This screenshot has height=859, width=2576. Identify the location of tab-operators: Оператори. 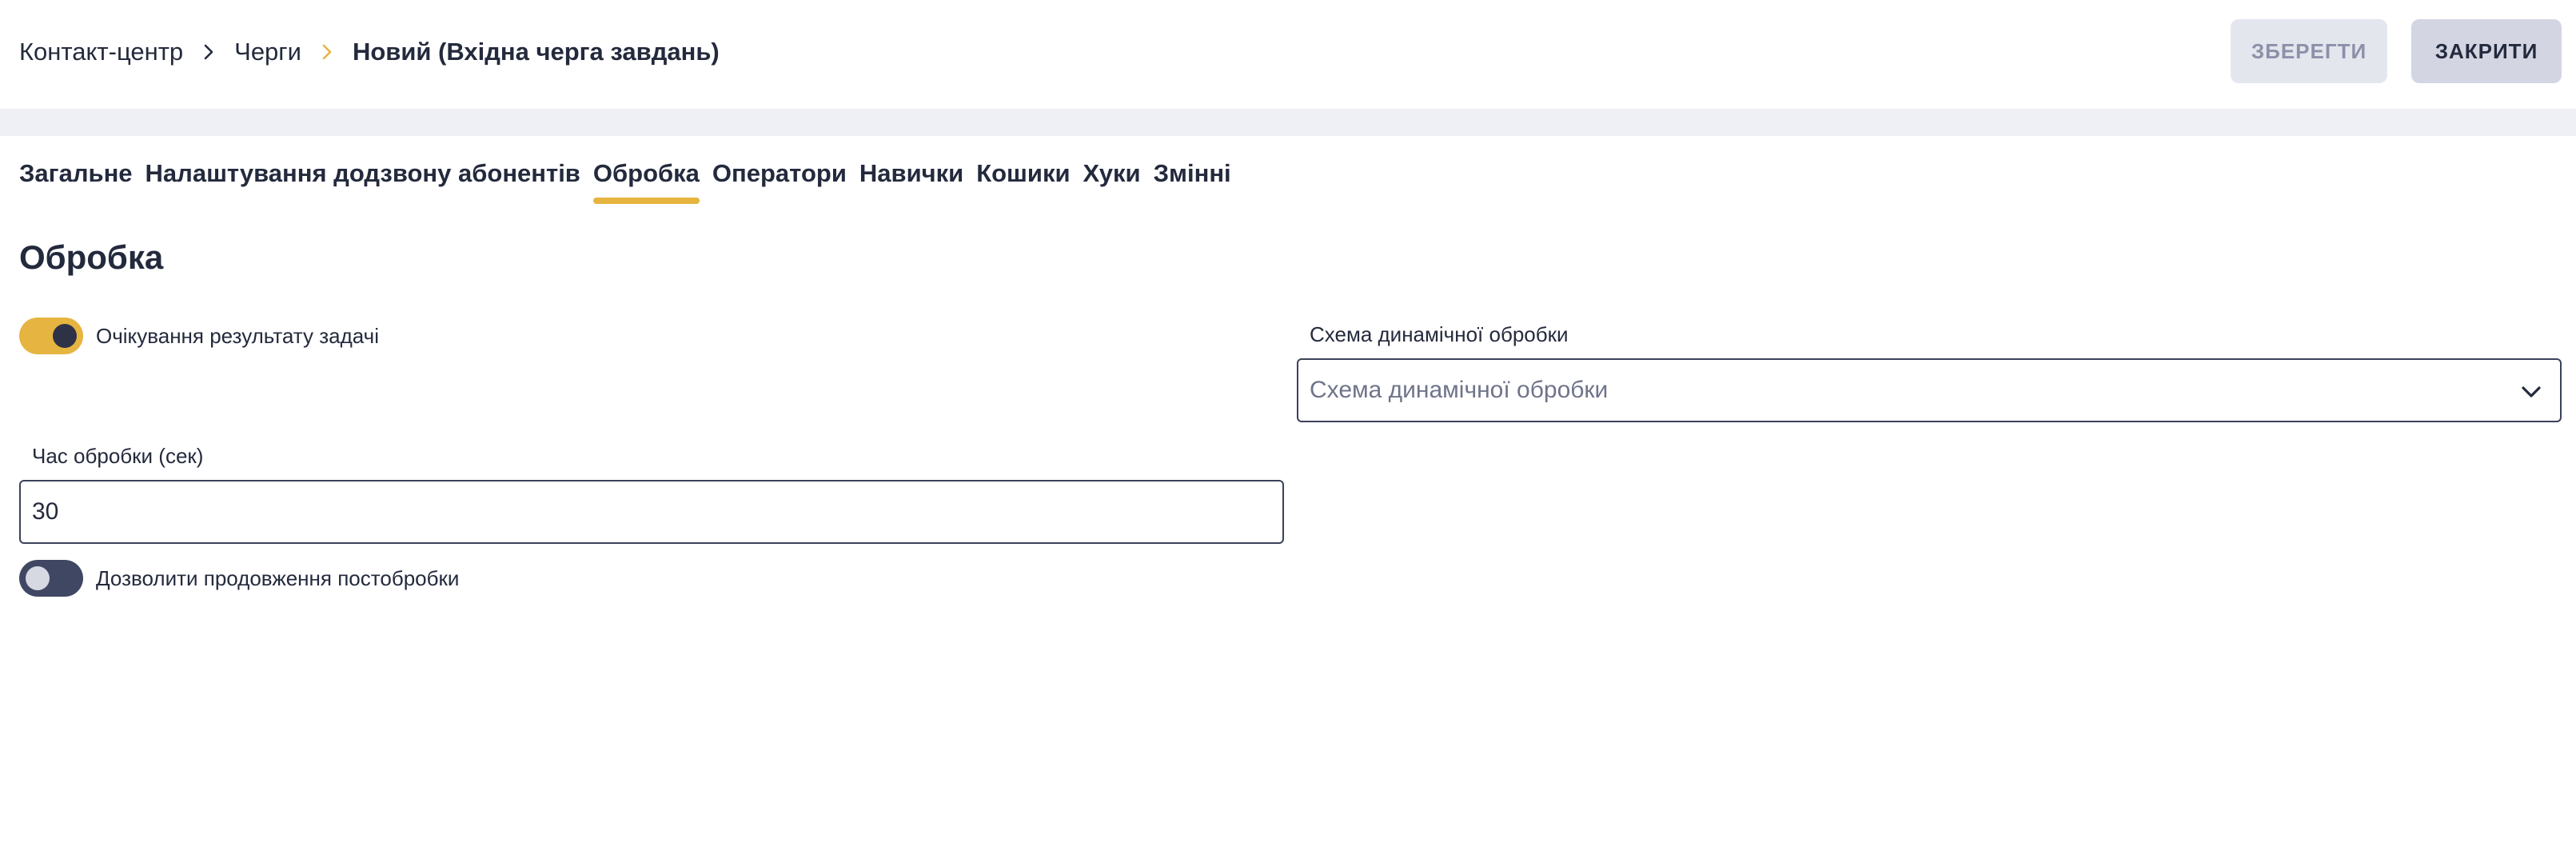
(780, 178).